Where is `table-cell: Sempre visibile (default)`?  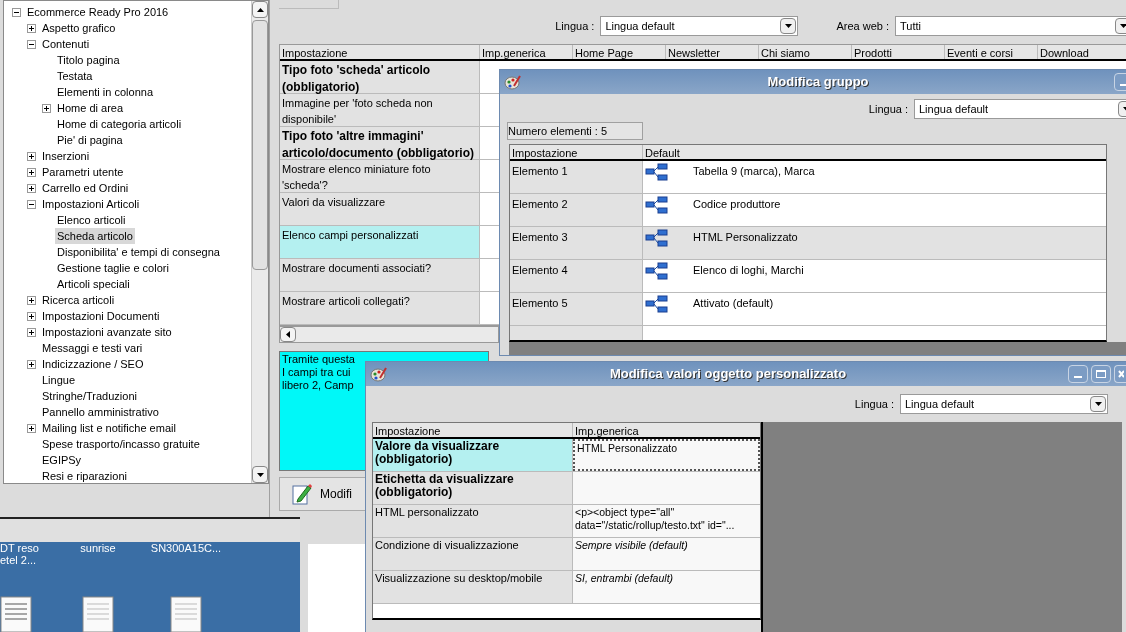
table-cell: Sempre visibile (default) is located at coordinates (666, 554).